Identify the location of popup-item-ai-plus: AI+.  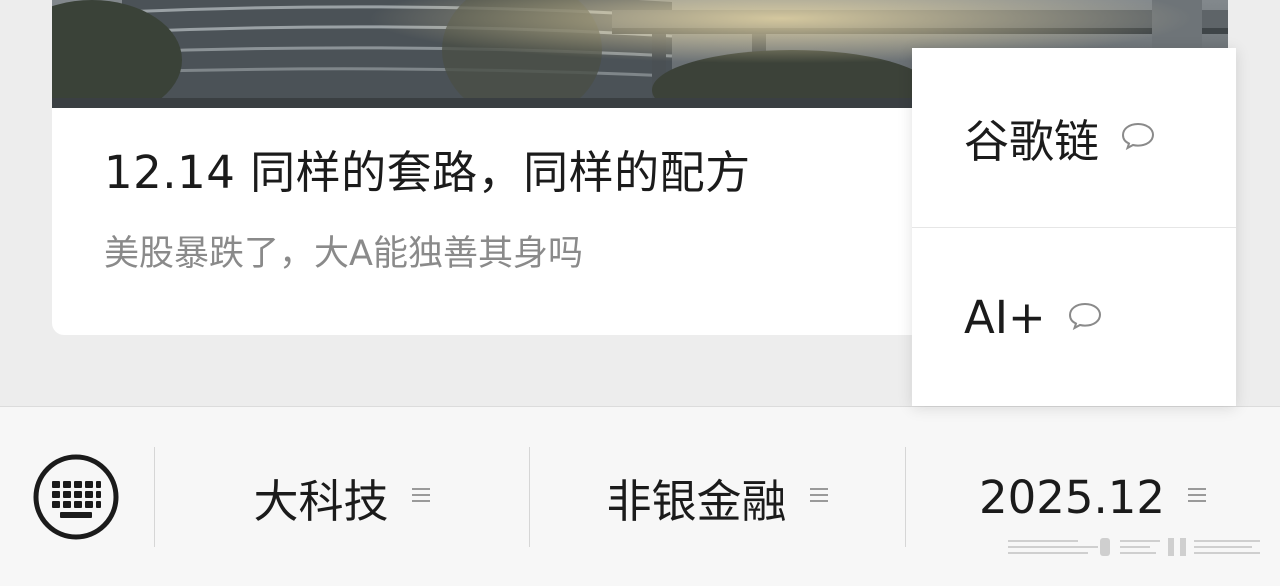
(1074, 317).